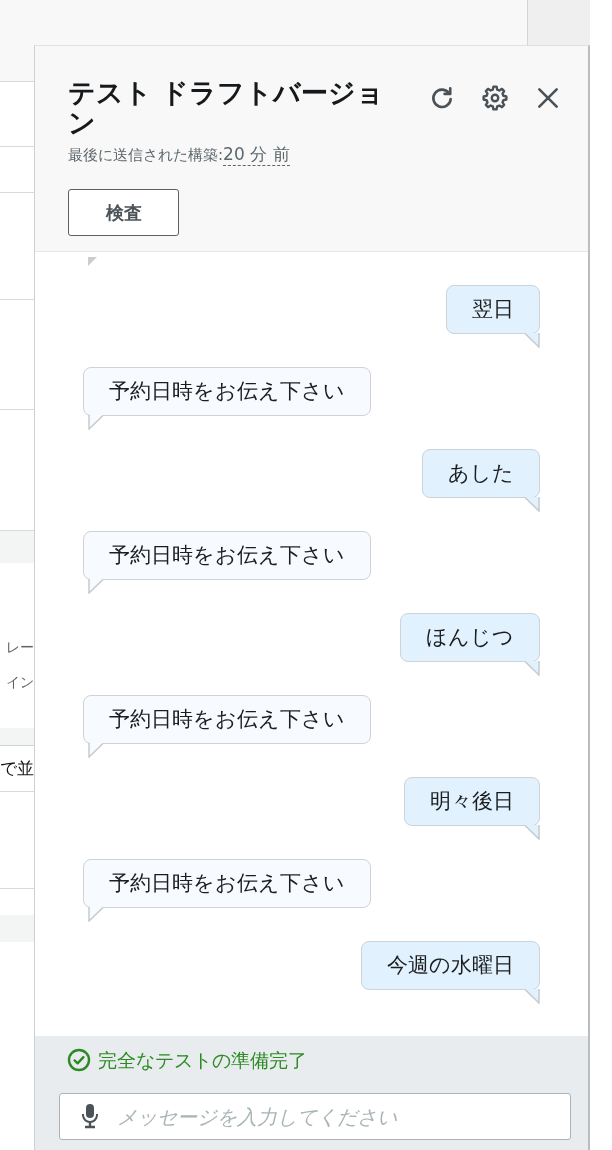 Image resolution: width=612 pixels, height=1150 pixels. What do you see at coordinates (123, 212) in the screenshot?
I see `inspect-button: 検査` at bounding box center [123, 212].